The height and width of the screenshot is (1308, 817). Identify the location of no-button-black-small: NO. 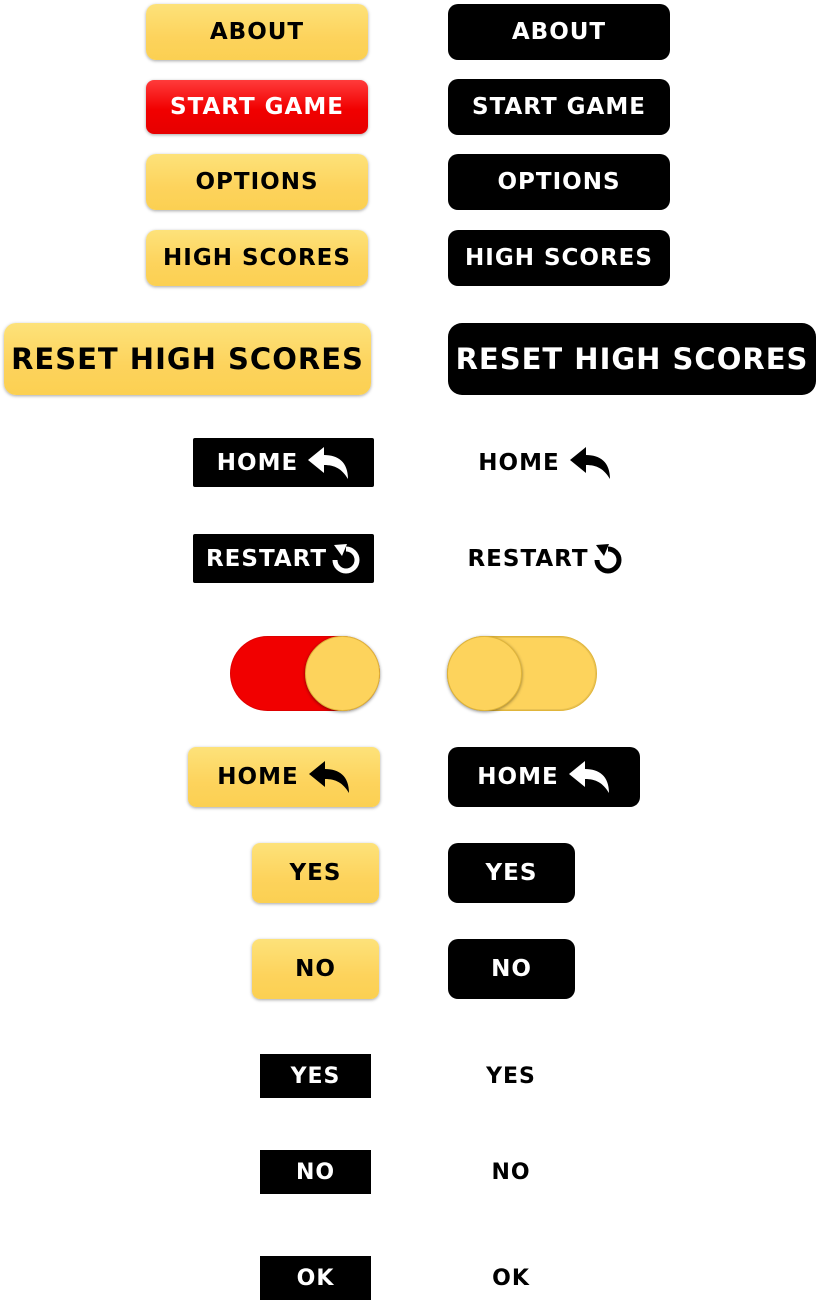
(315, 1172).